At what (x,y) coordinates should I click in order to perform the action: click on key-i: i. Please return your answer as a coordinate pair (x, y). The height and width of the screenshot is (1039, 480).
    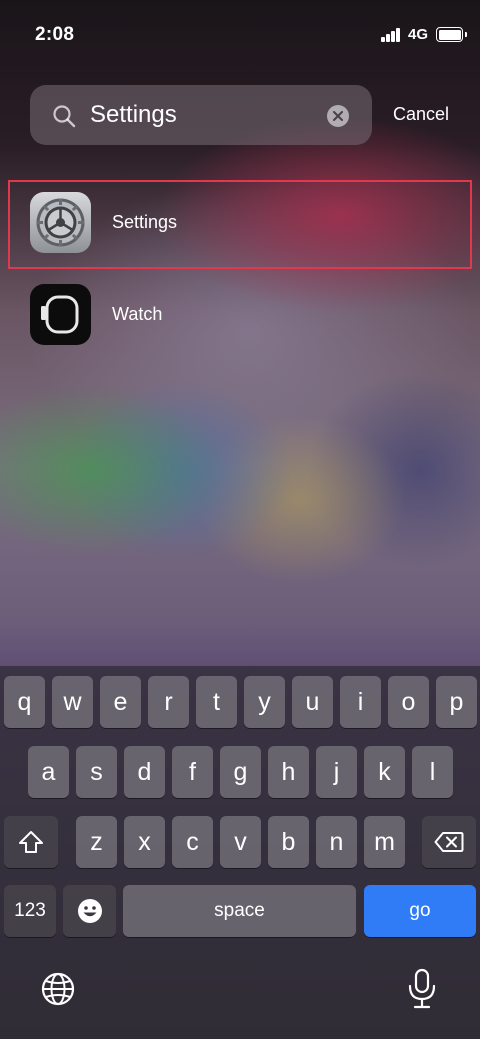
    Looking at the image, I should click on (360, 702).